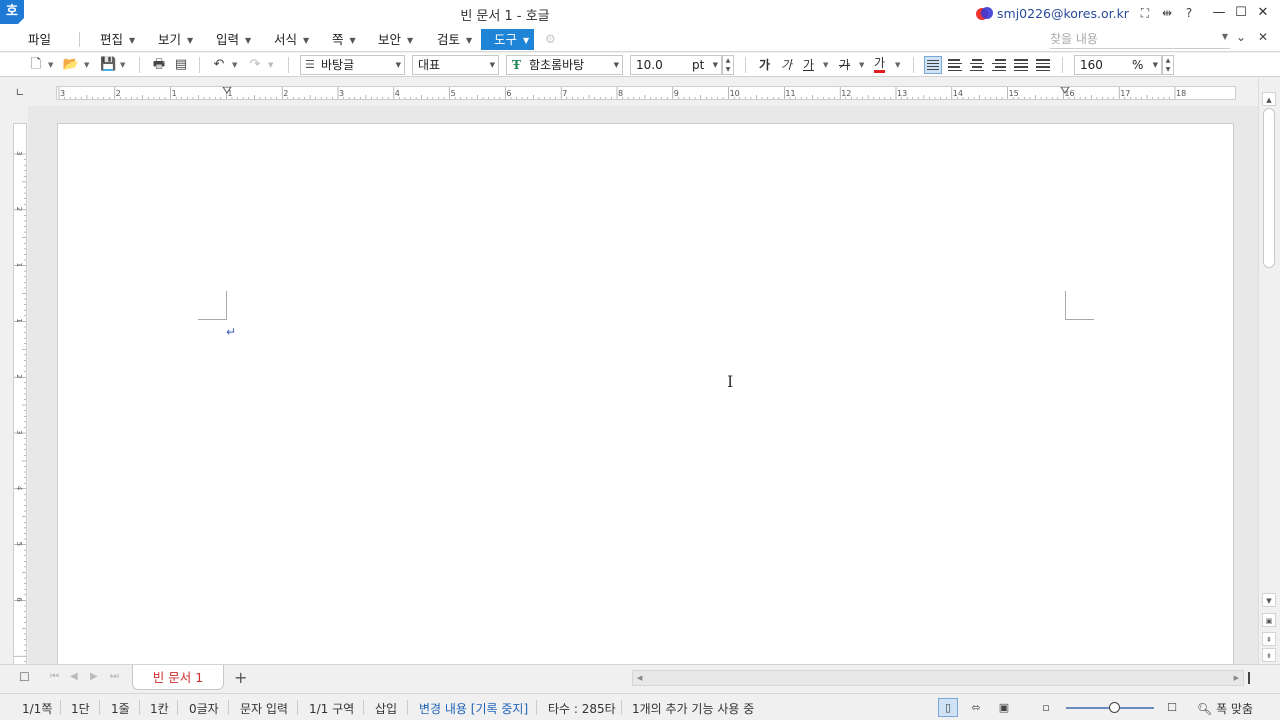  I want to click on bold-button: 가, so click(764, 65).